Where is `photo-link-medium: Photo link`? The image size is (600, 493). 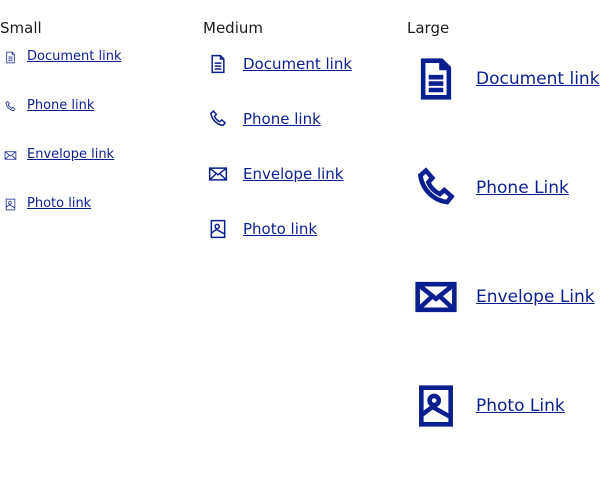 photo-link-medium: Photo link is located at coordinates (260, 229).